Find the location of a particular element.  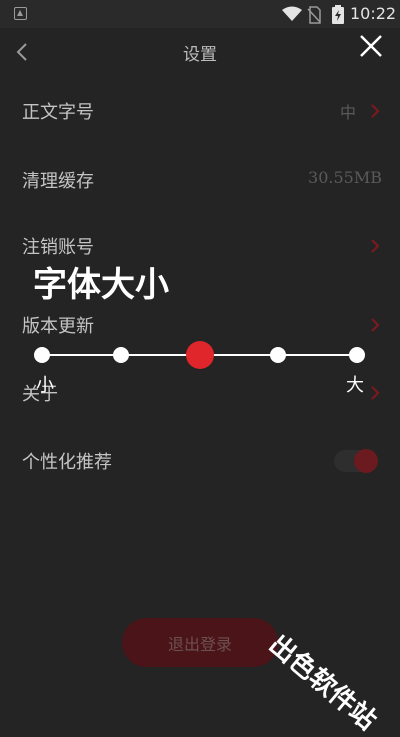

settings-row-personalized: 个性化推荐 is located at coordinates (200, 460).